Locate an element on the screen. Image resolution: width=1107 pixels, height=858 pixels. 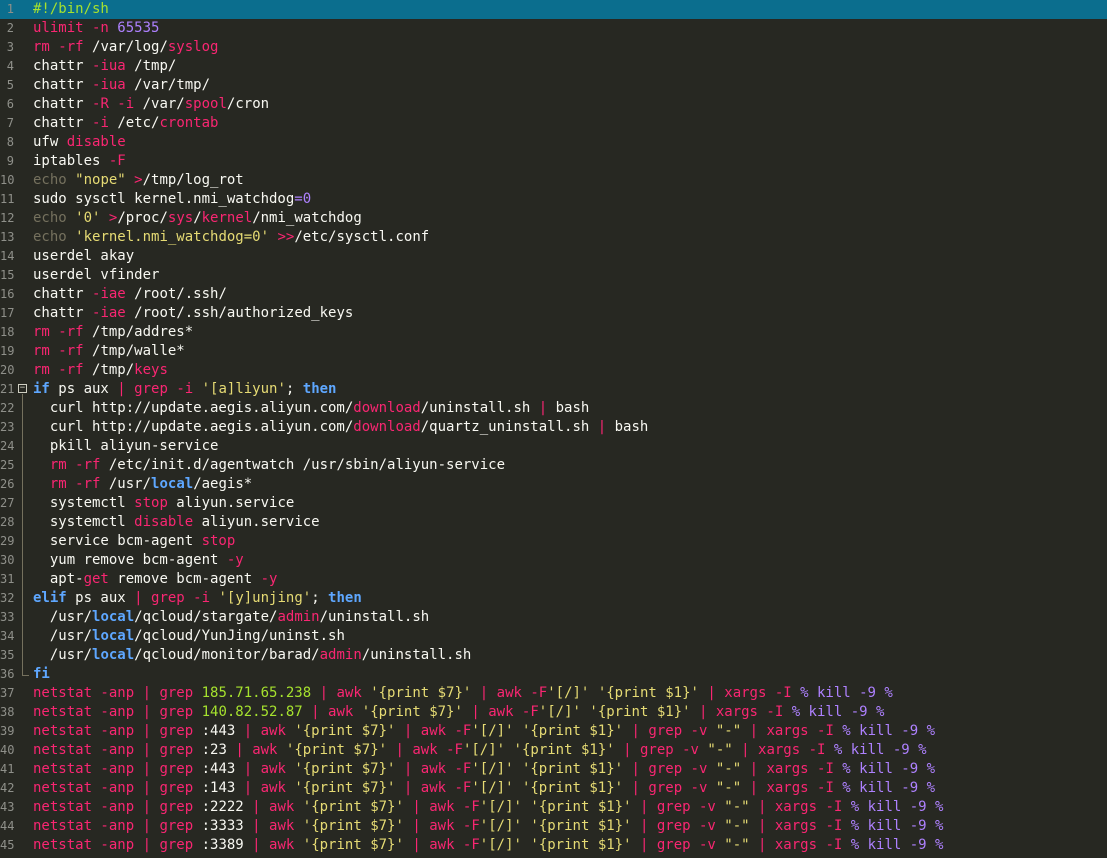
code-token: /etc/sysctl.conf is located at coordinates (362, 237).